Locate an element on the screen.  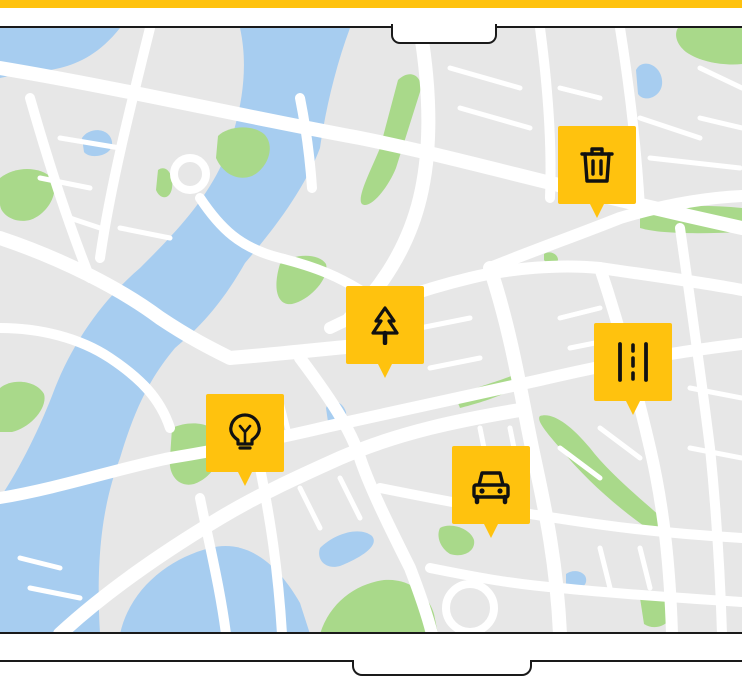
trash-bin-marker is located at coordinates (597, 172).